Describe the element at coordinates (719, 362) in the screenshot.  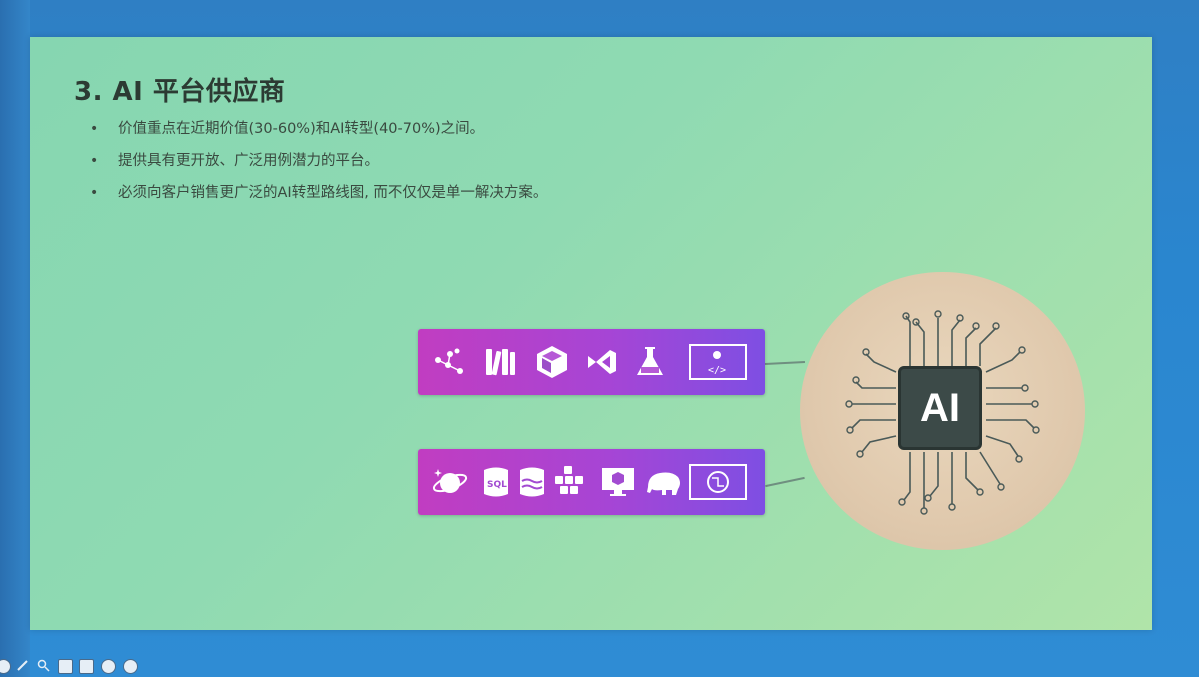
I see `code-settings-icon: </>` at that location.